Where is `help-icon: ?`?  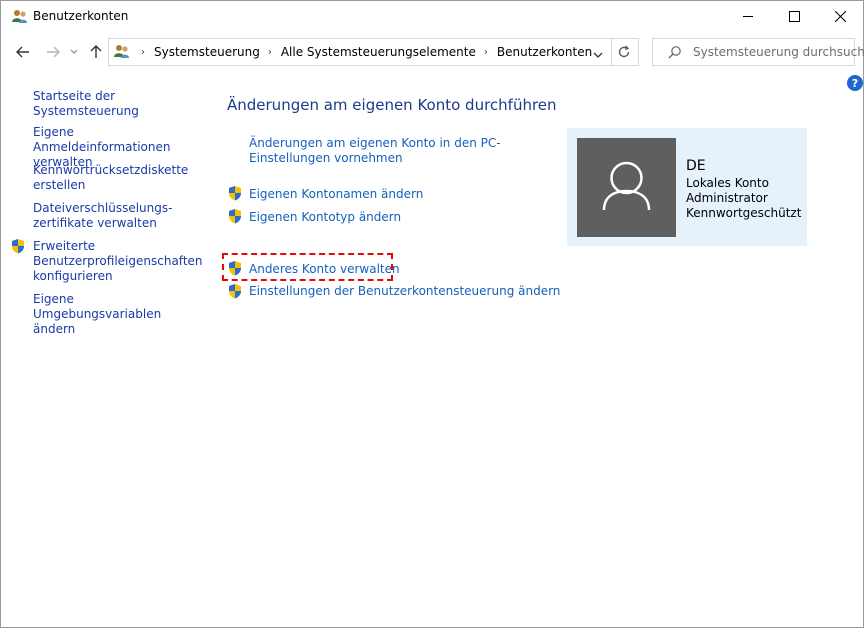 help-icon: ? is located at coordinates (855, 83).